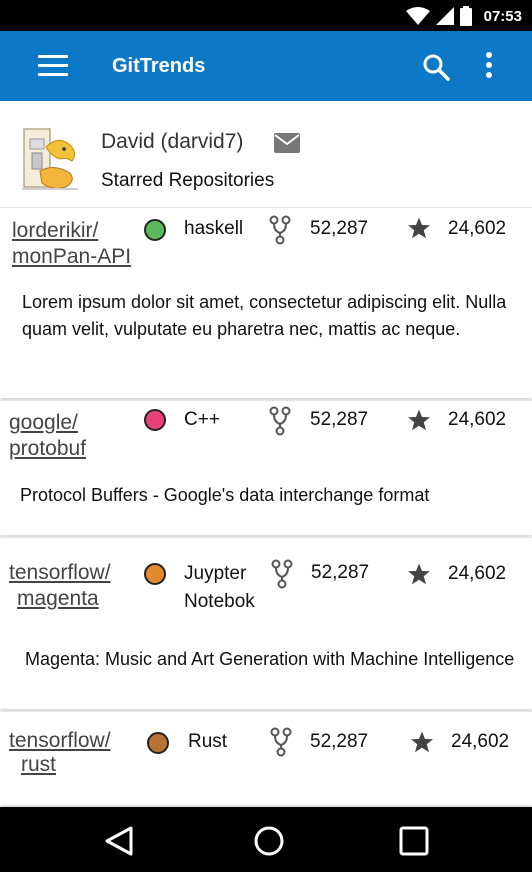 The width and height of the screenshot is (532, 872). Describe the element at coordinates (60, 753) in the screenshot. I see `repo-link: tensorflow/ rust` at that location.